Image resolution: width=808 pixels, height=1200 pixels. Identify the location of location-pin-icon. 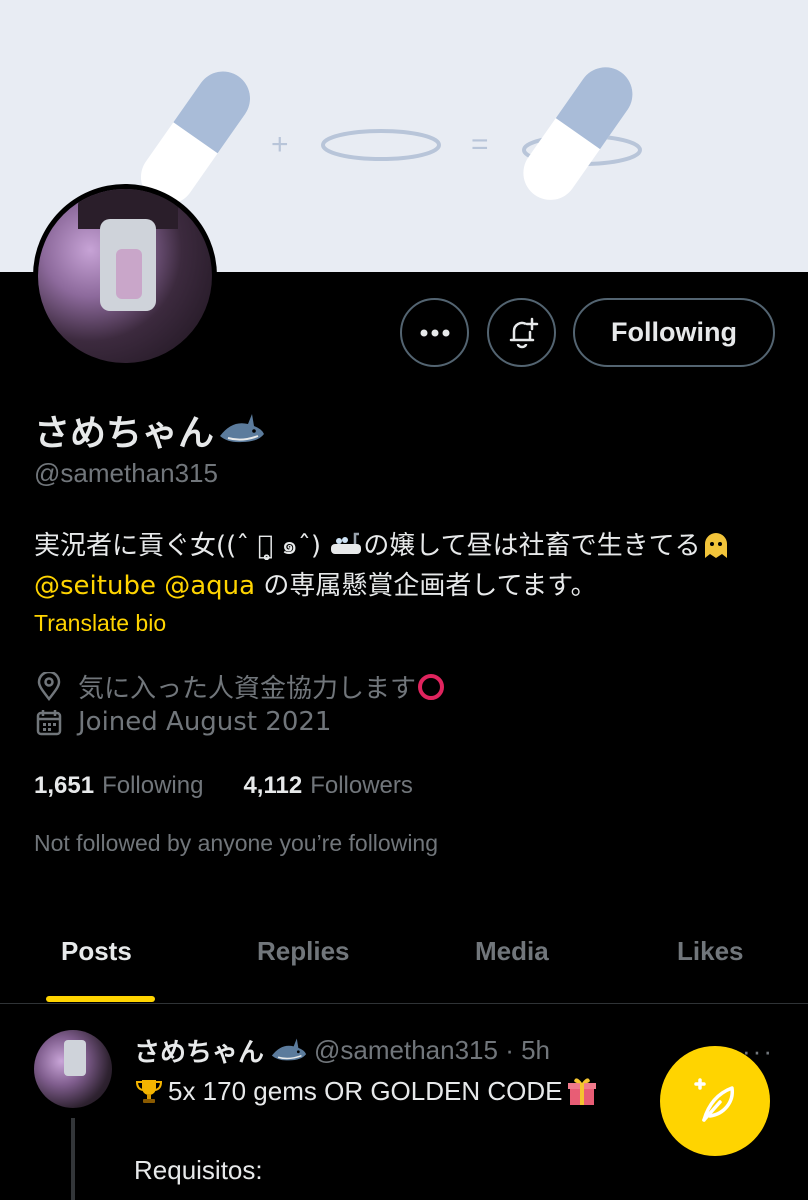
(49, 686).